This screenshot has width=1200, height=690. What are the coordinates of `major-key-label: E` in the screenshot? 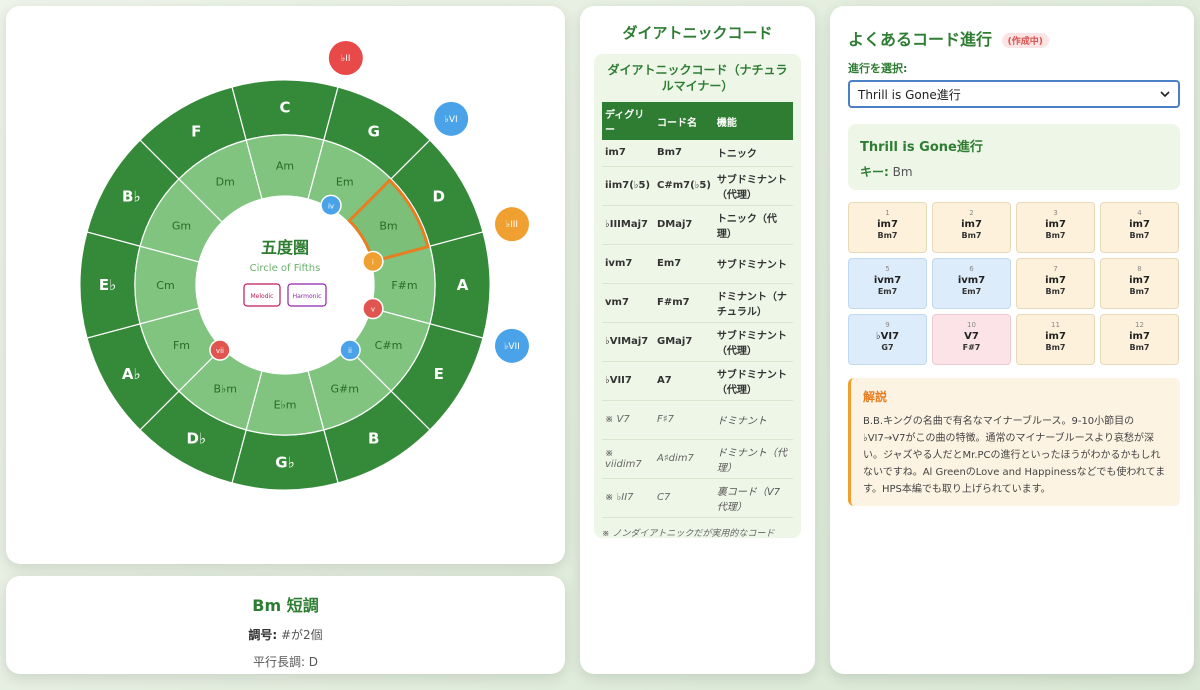 It's located at (439, 374).